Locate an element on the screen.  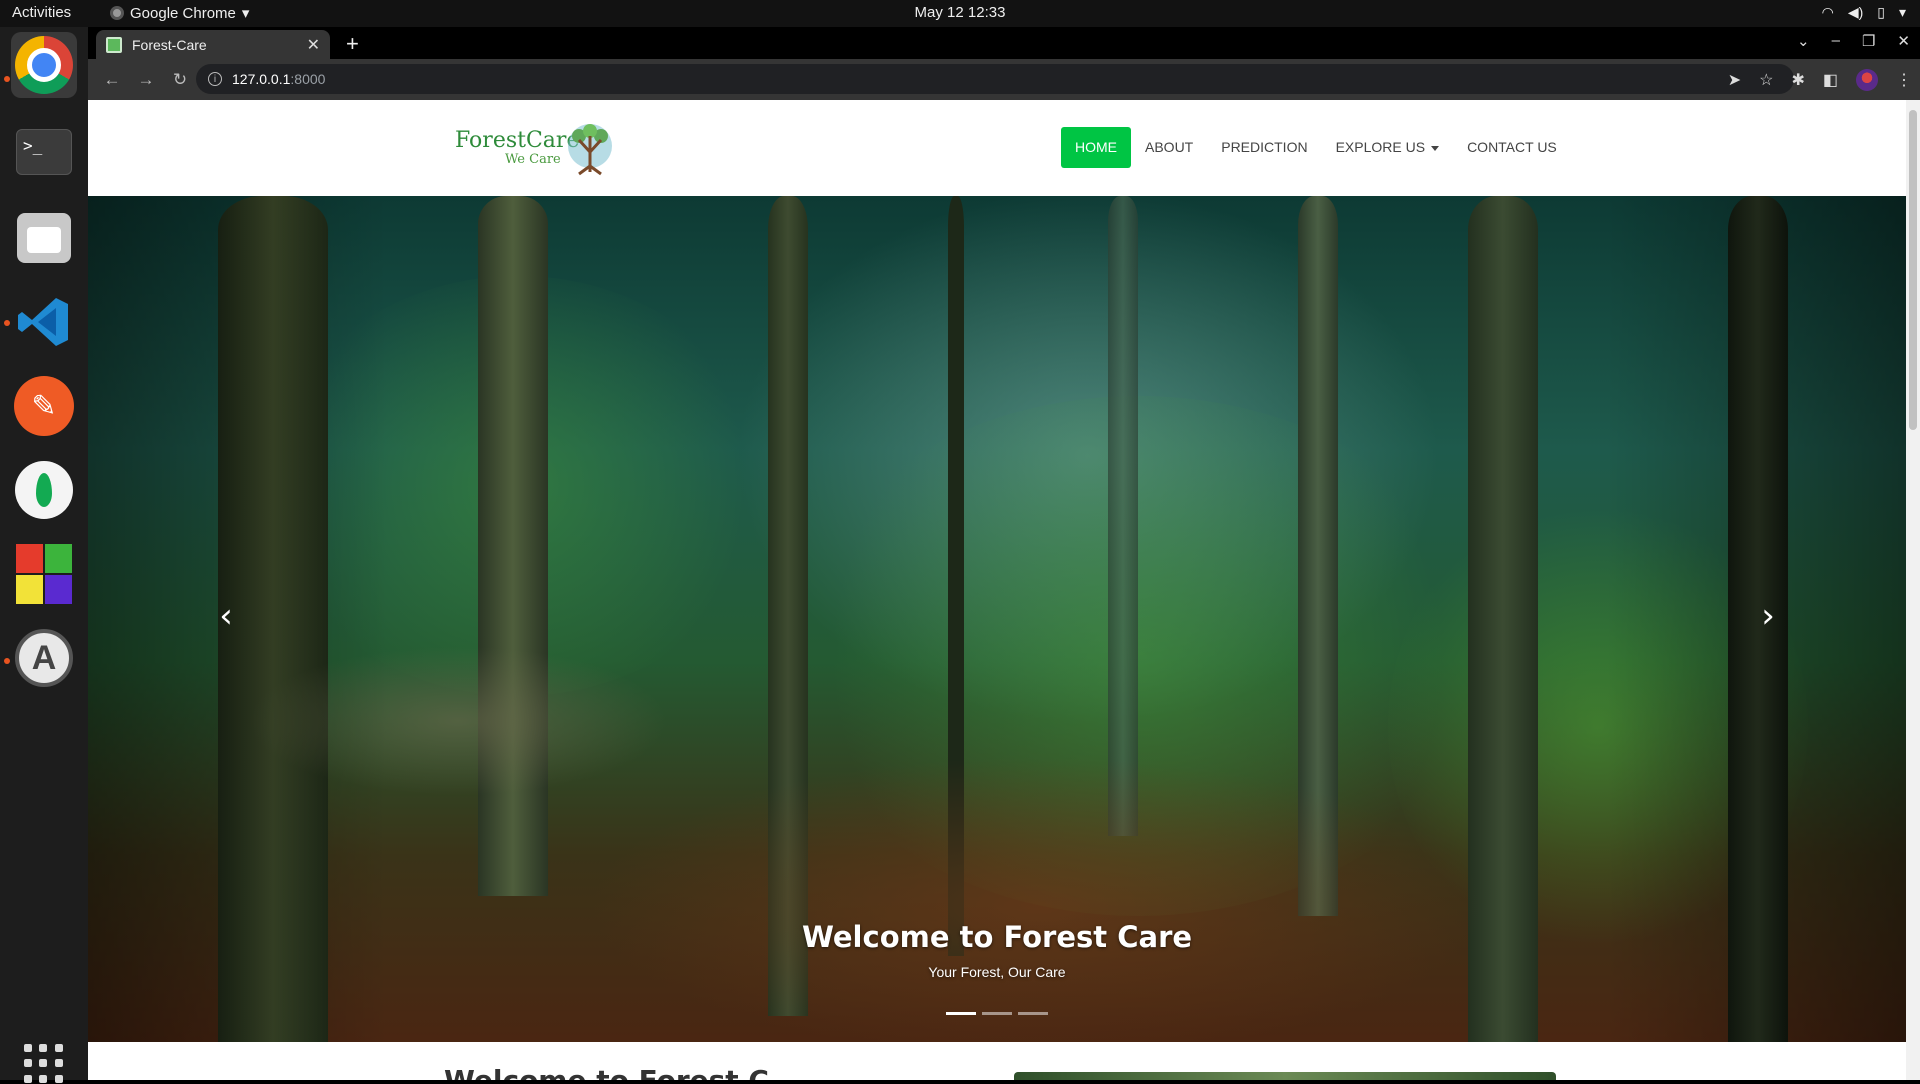
site-logo: ForestCare We Care is located at coordinates (537, 149).